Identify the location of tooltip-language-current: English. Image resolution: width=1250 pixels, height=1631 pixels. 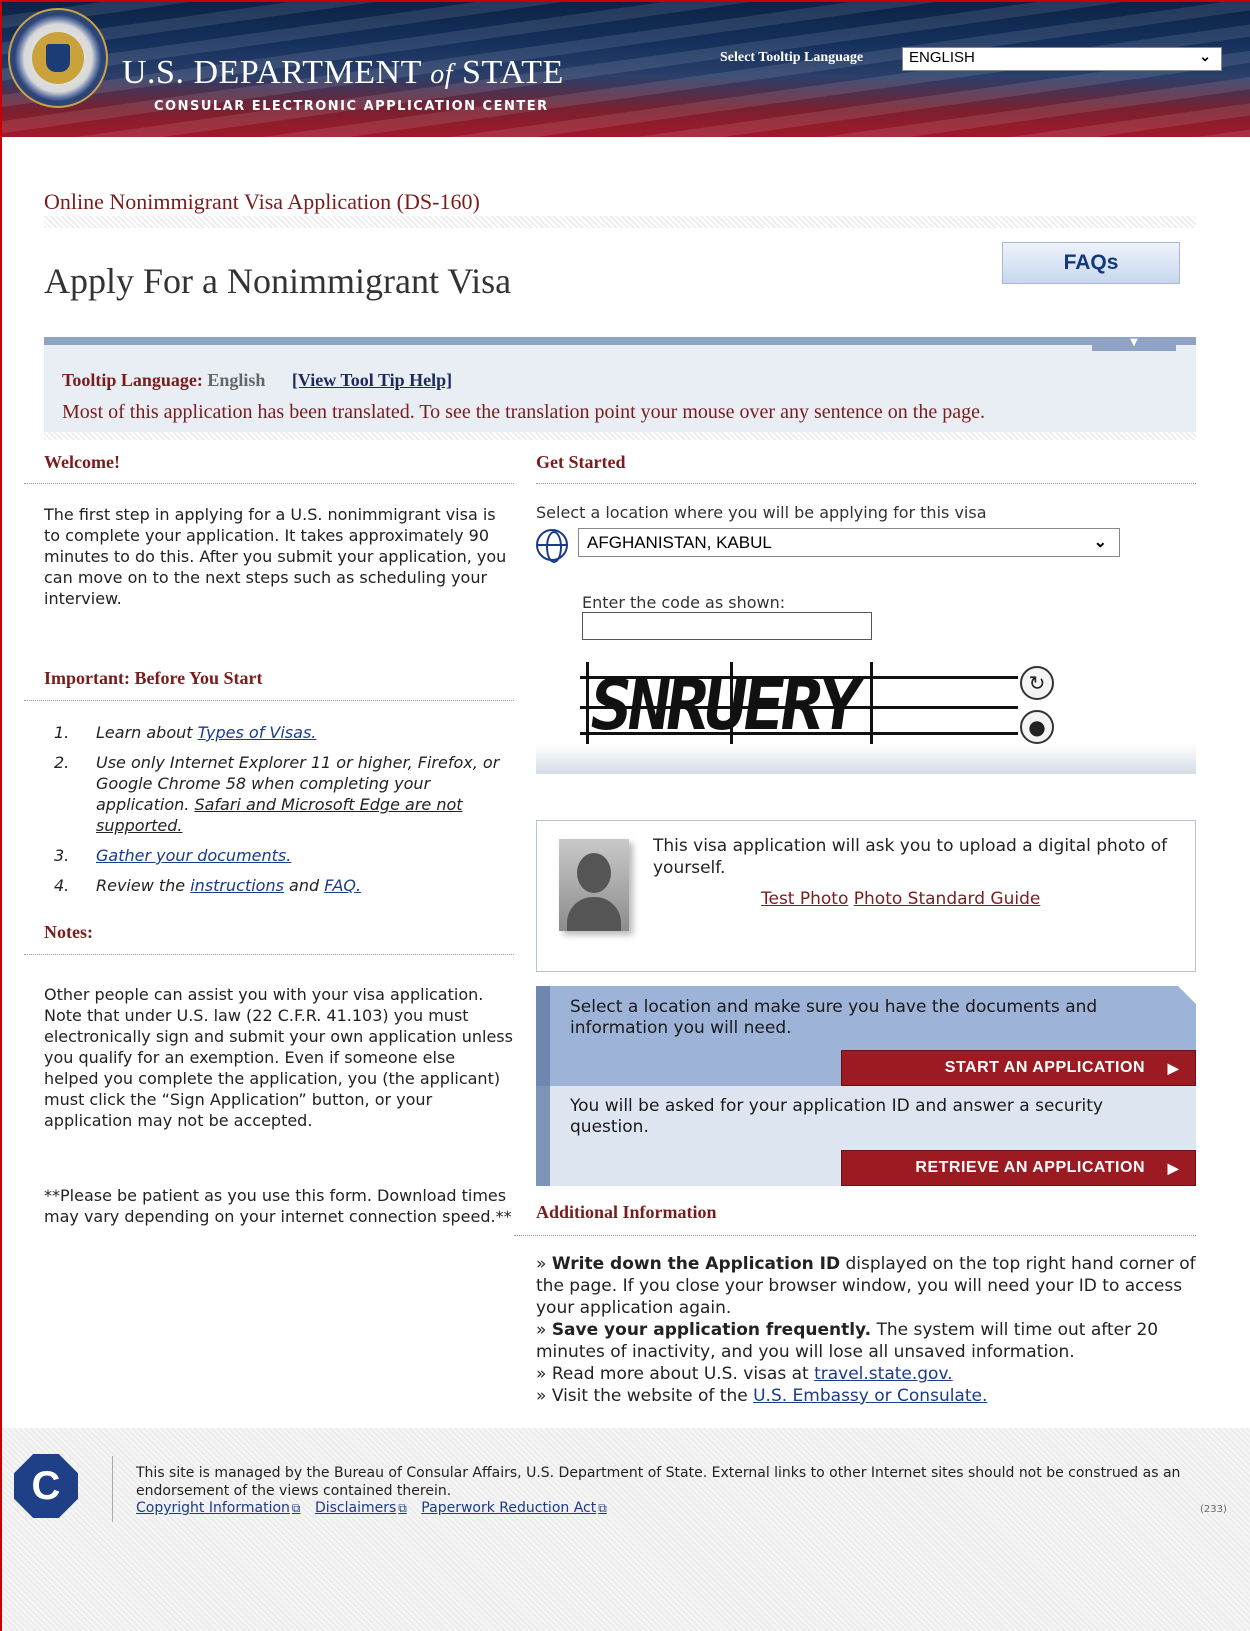
(236, 380).